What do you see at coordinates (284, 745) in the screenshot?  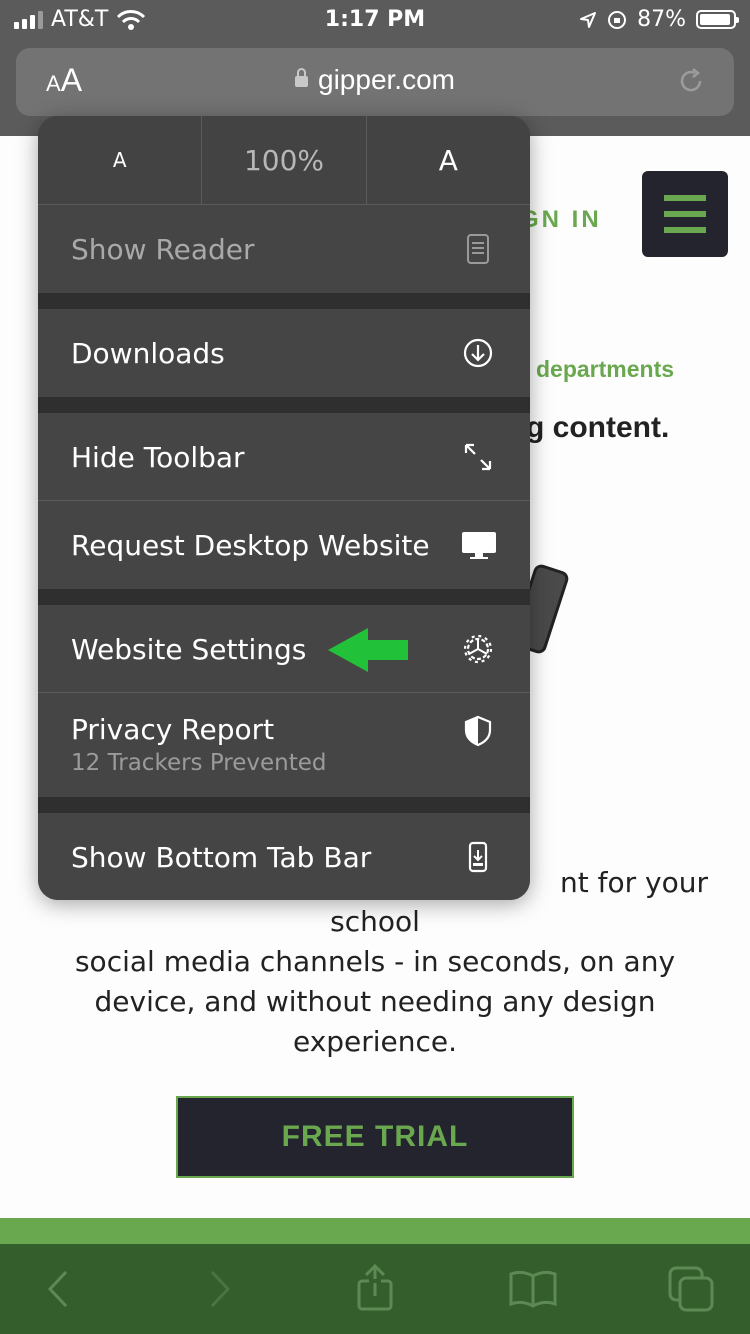 I see `menu-item-privacy-report: Privacy Report 12 Trackers Prevented` at bounding box center [284, 745].